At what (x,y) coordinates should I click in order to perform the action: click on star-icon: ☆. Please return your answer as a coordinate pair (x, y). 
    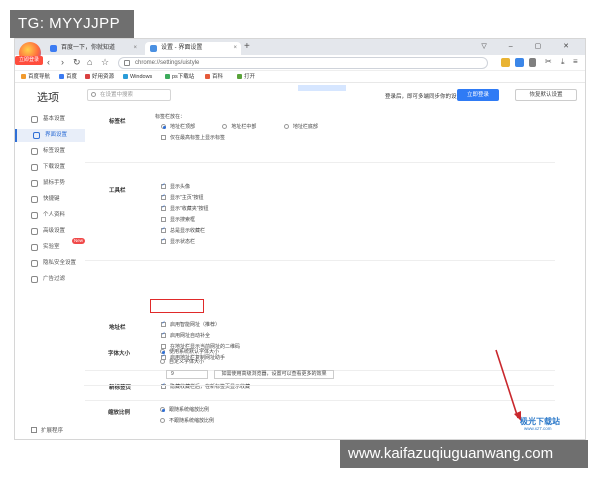
    Looking at the image, I should click on (105, 62).